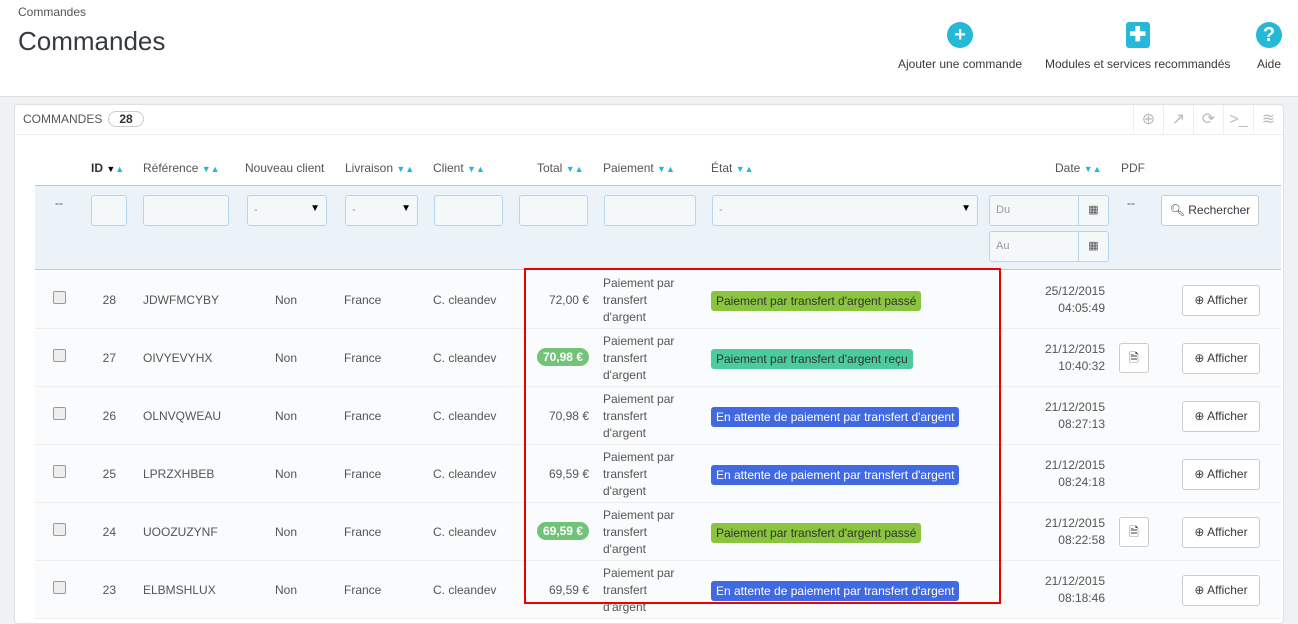 Image resolution: width=1298 pixels, height=624 pixels. What do you see at coordinates (560, 168) in the screenshot?
I see `col-total: Total ▼▲` at bounding box center [560, 168].